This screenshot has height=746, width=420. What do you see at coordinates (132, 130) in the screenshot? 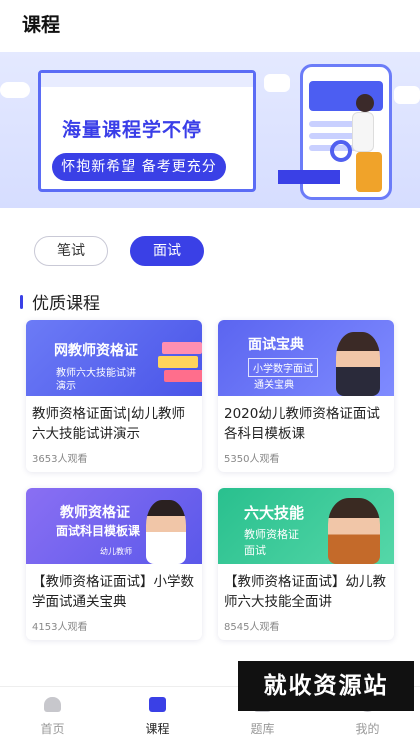
I see `banner-headline: 海量课程学不停` at bounding box center [132, 130].